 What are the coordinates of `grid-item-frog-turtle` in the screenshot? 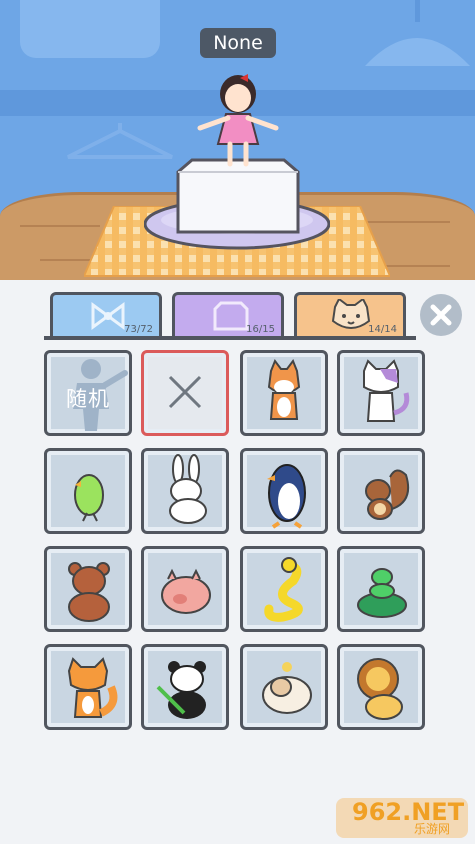 It's located at (381, 589).